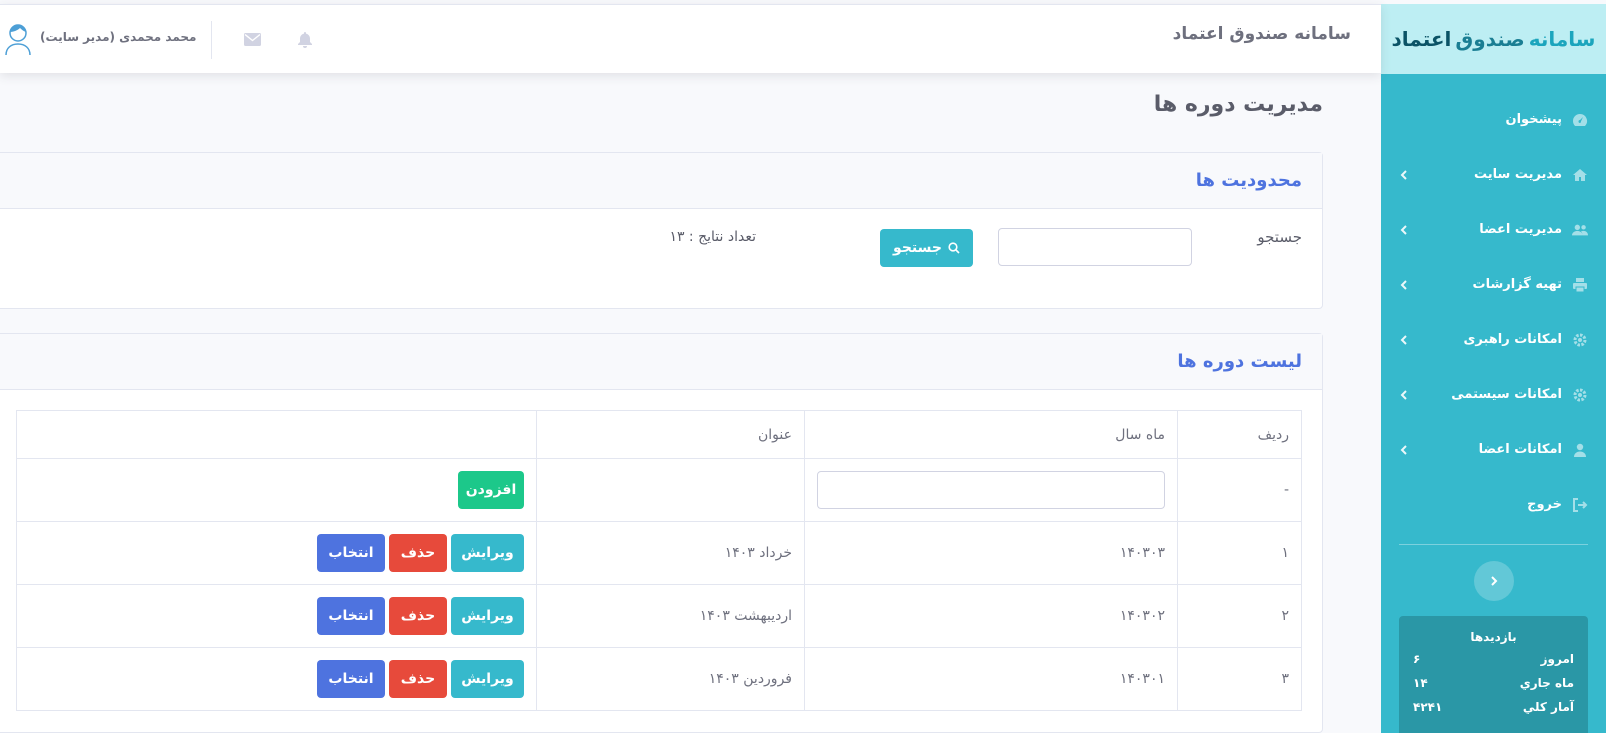 This screenshot has width=1606, height=733. I want to click on row-month: ۱۴۰۳۰۲, so click(991, 616).